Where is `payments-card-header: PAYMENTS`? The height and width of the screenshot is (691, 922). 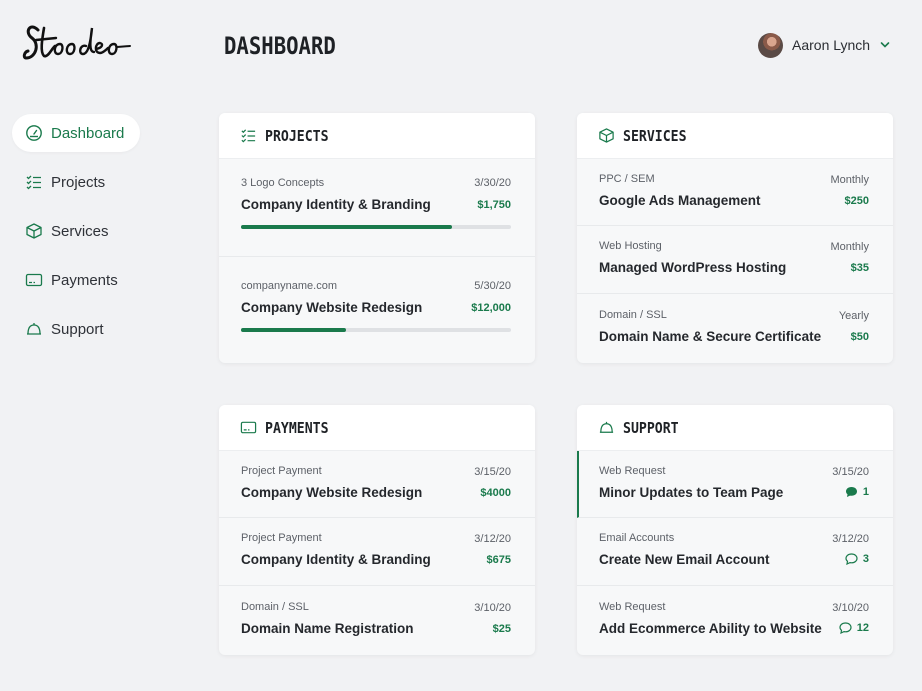 payments-card-header: PAYMENTS is located at coordinates (377, 428).